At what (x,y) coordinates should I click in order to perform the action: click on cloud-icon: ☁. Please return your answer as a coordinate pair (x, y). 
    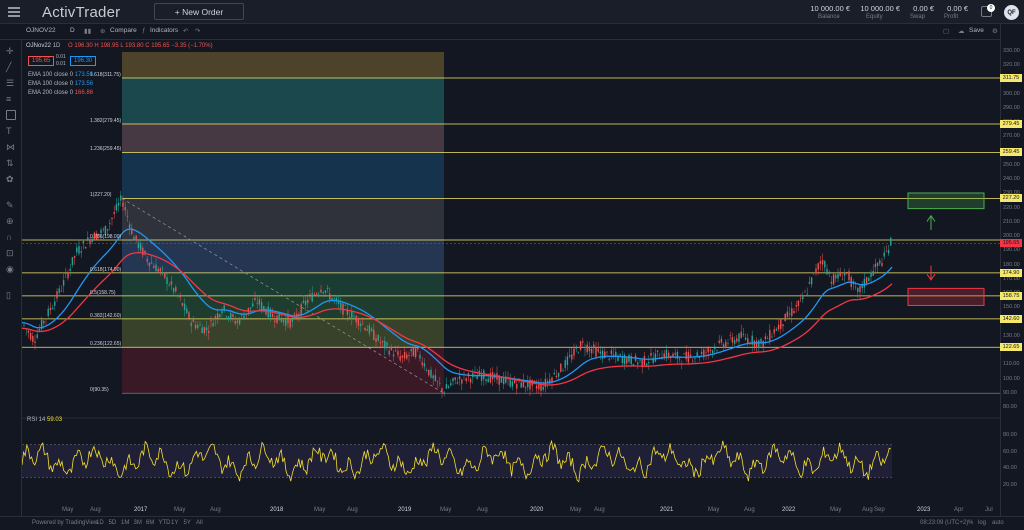
    Looking at the image, I should click on (961, 31).